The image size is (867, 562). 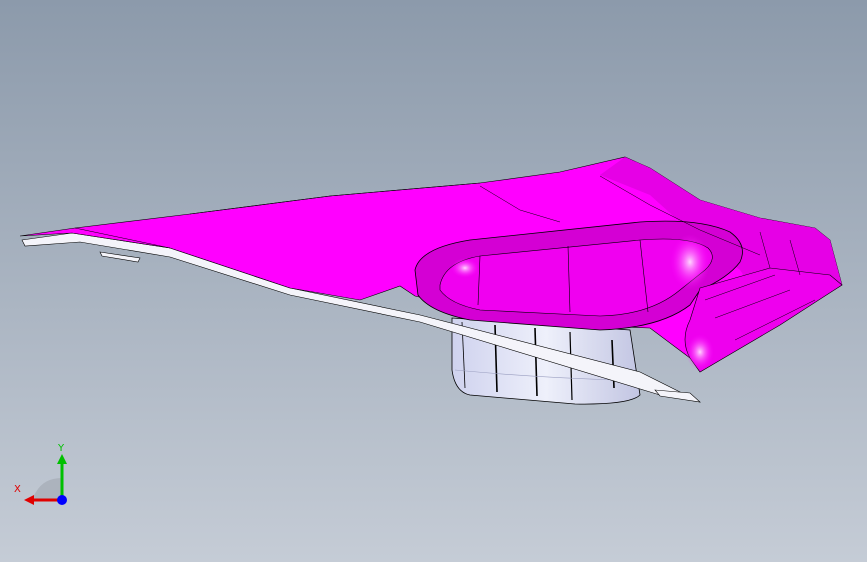 What do you see at coordinates (61, 448) in the screenshot?
I see `y-axis-label: Y` at bounding box center [61, 448].